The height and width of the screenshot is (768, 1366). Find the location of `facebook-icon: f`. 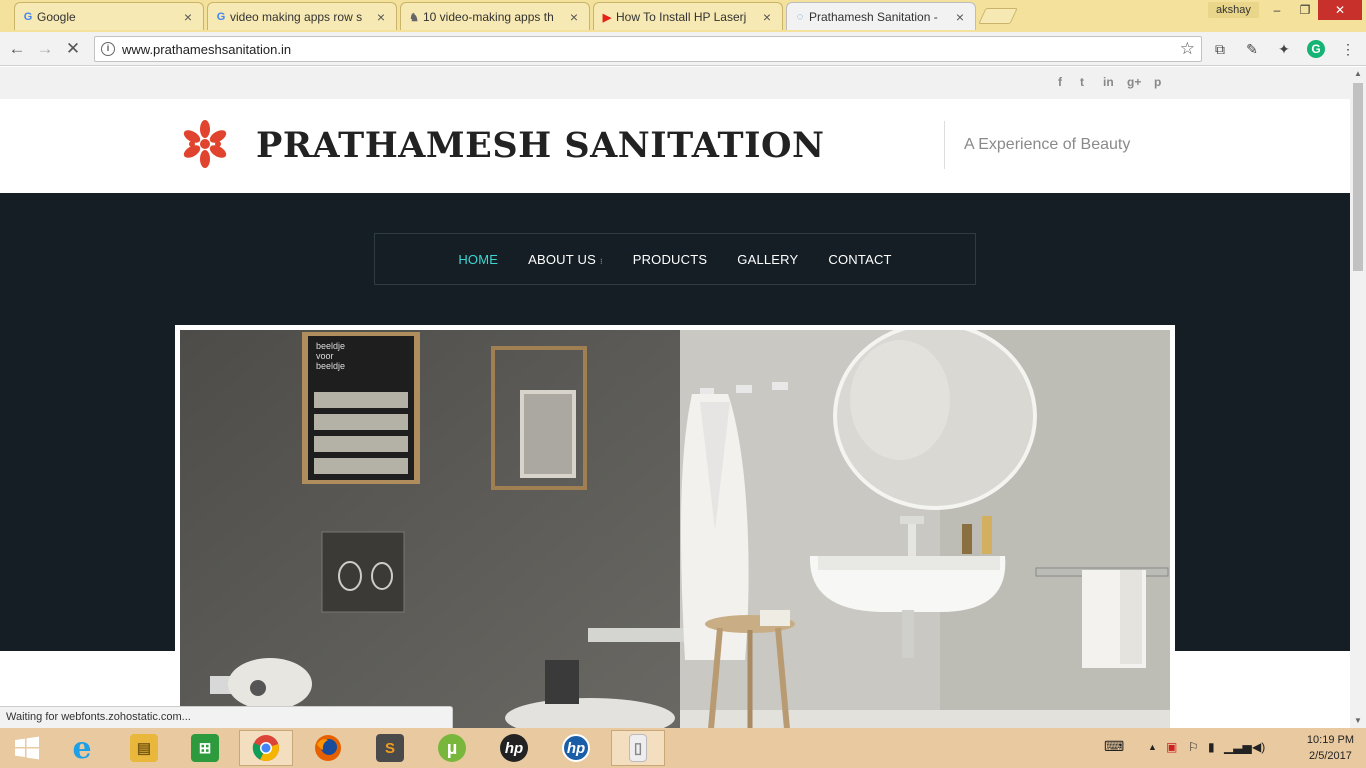

facebook-icon: f is located at coordinates (1060, 82).